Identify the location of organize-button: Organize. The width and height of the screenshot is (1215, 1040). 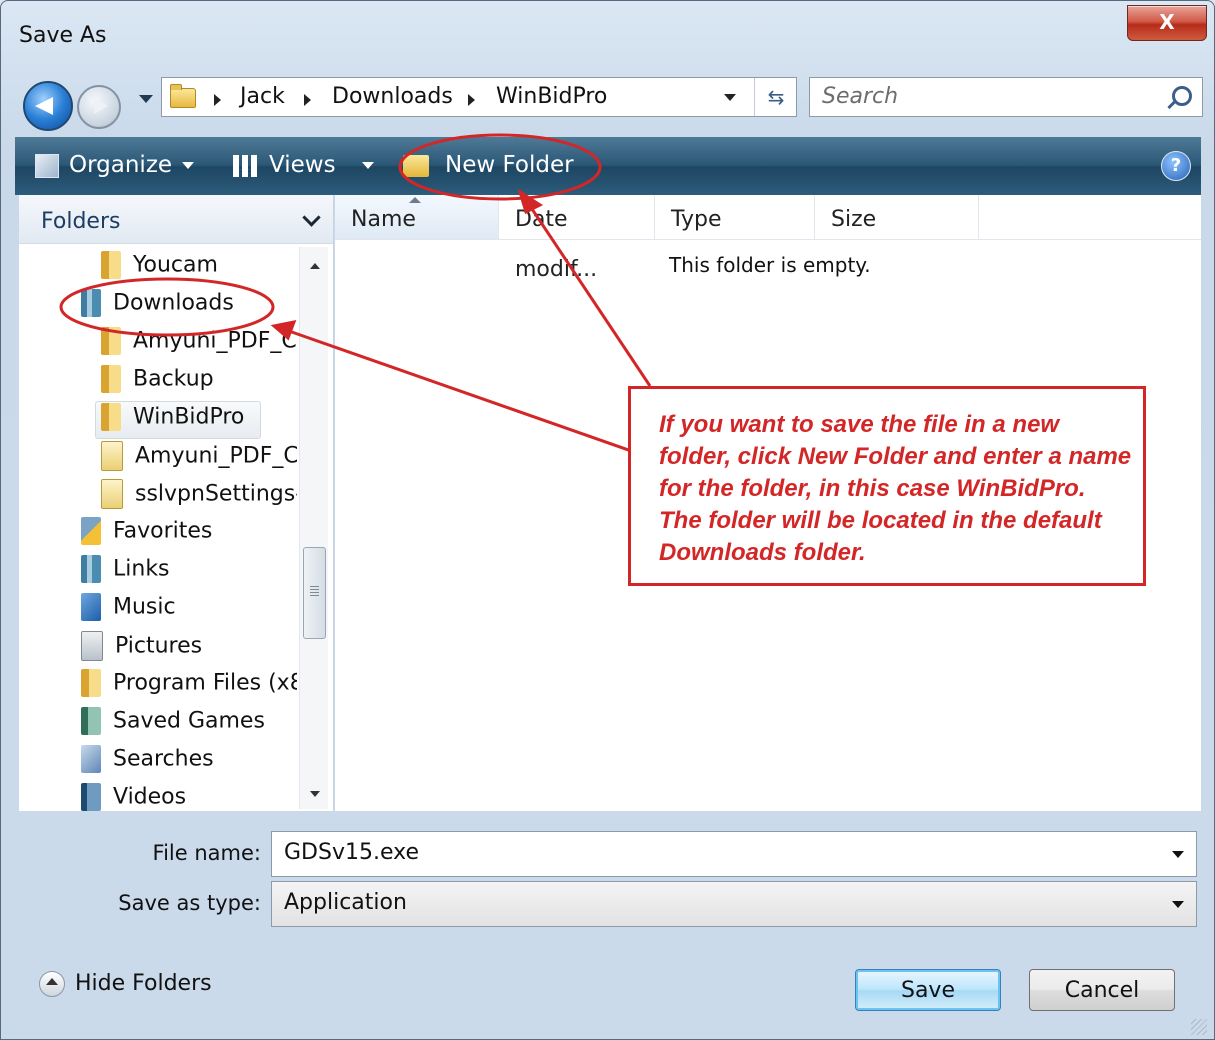
(115, 166).